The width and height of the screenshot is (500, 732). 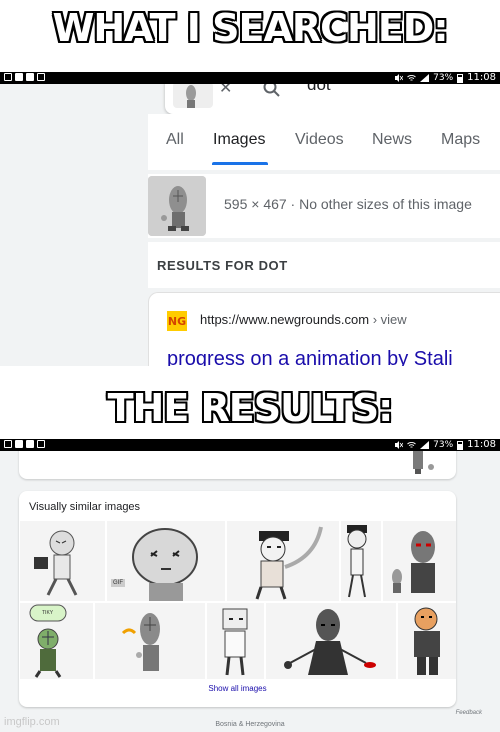 What do you see at coordinates (250, 724) in the screenshot?
I see `footer-location: Bosnia & Herzegovina` at bounding box center [250, 724].